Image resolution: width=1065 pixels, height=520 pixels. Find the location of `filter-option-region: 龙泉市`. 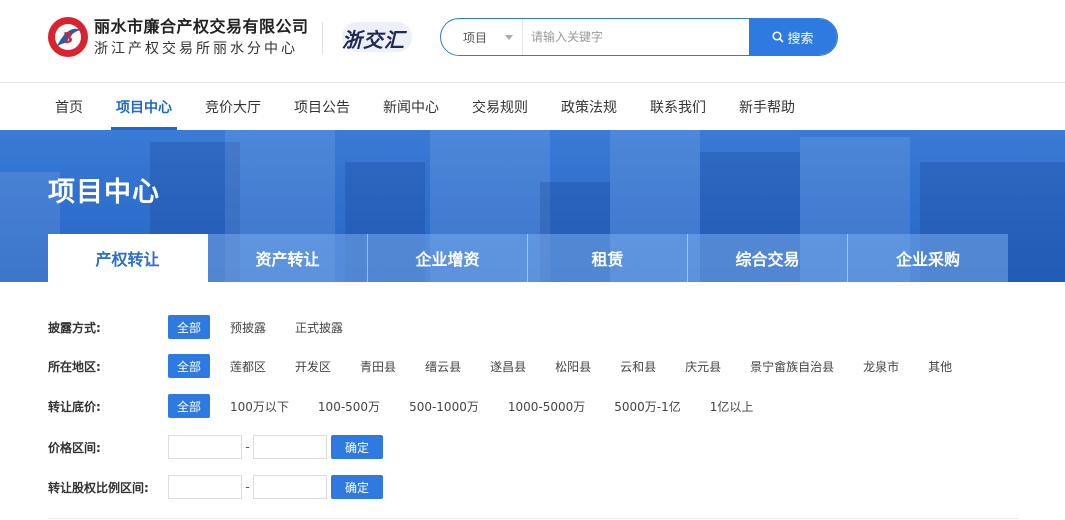

filter-option-region: 龙泉市 is located at coordinates (881, 366).